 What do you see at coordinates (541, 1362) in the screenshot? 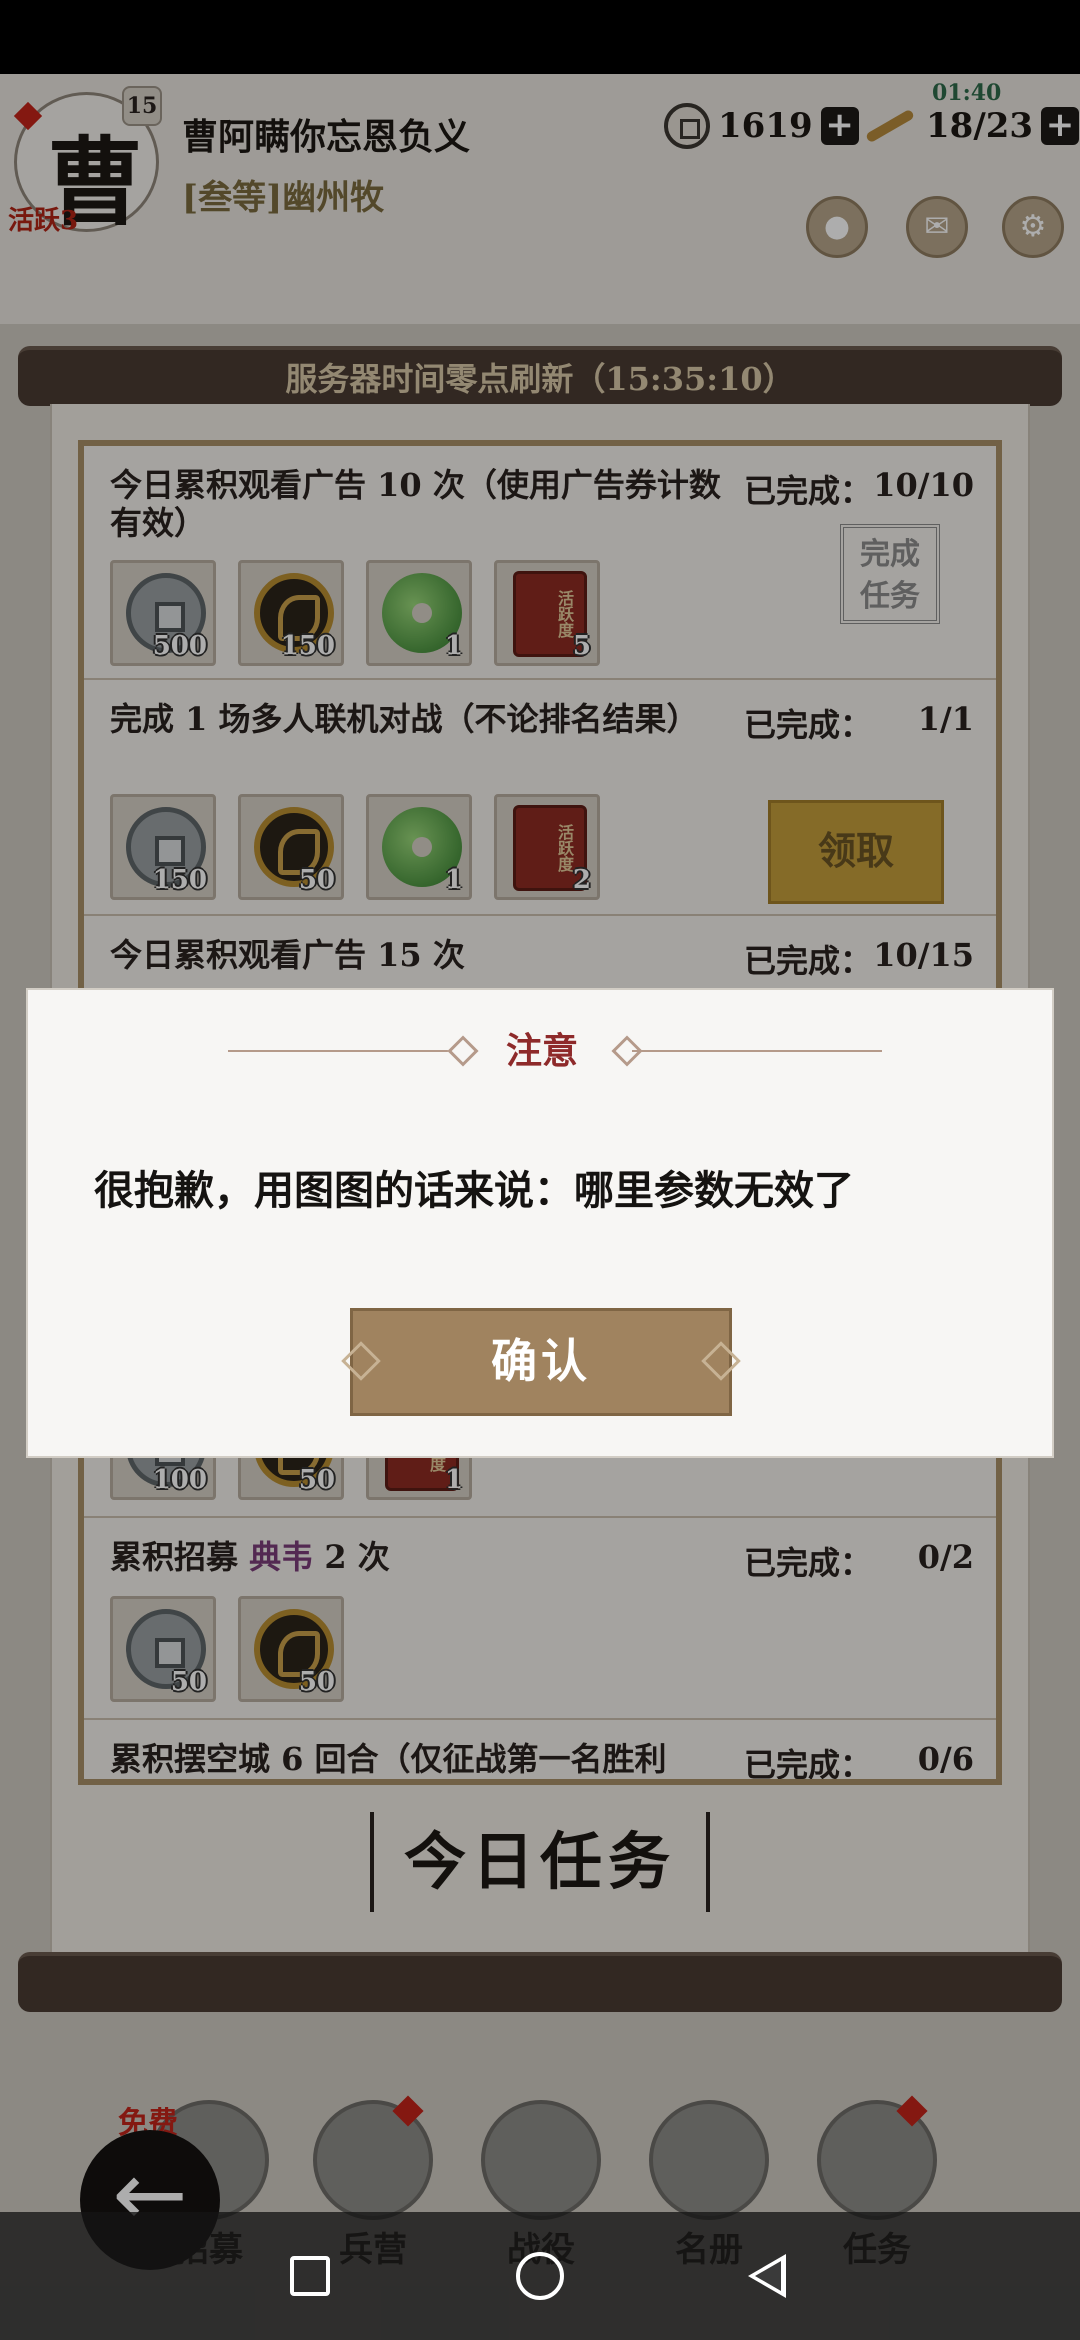
I see `confirm-button: 确认` at bounding box center [541, 1362].